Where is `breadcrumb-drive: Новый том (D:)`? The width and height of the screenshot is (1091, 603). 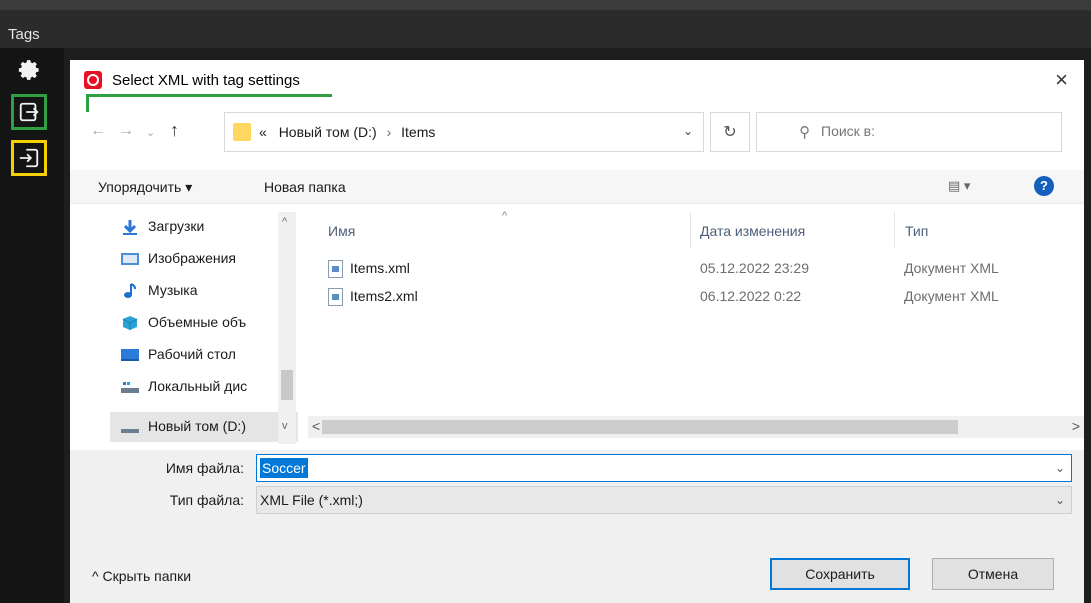 breadcrumb-drive: Новый том (D:) is located at coordinates (328, 132).